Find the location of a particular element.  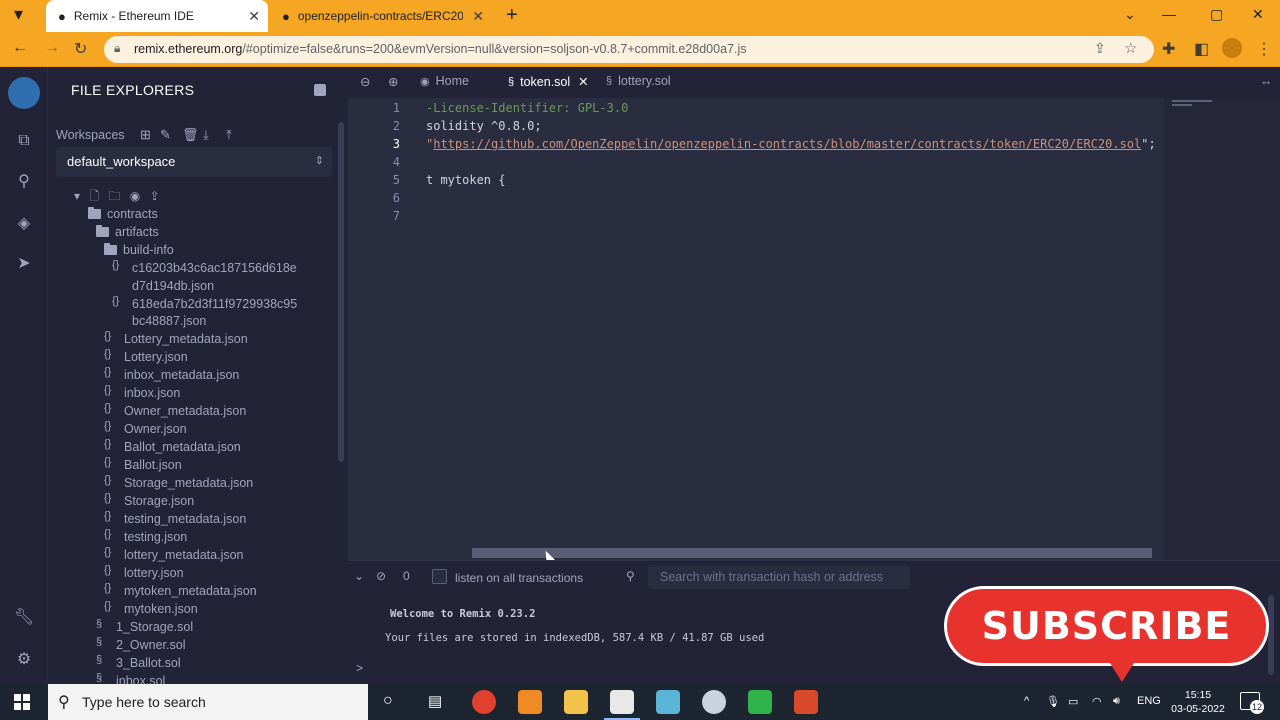

system-clock: 15:15 03-05-2022 is located at coordinates (1198, 702).